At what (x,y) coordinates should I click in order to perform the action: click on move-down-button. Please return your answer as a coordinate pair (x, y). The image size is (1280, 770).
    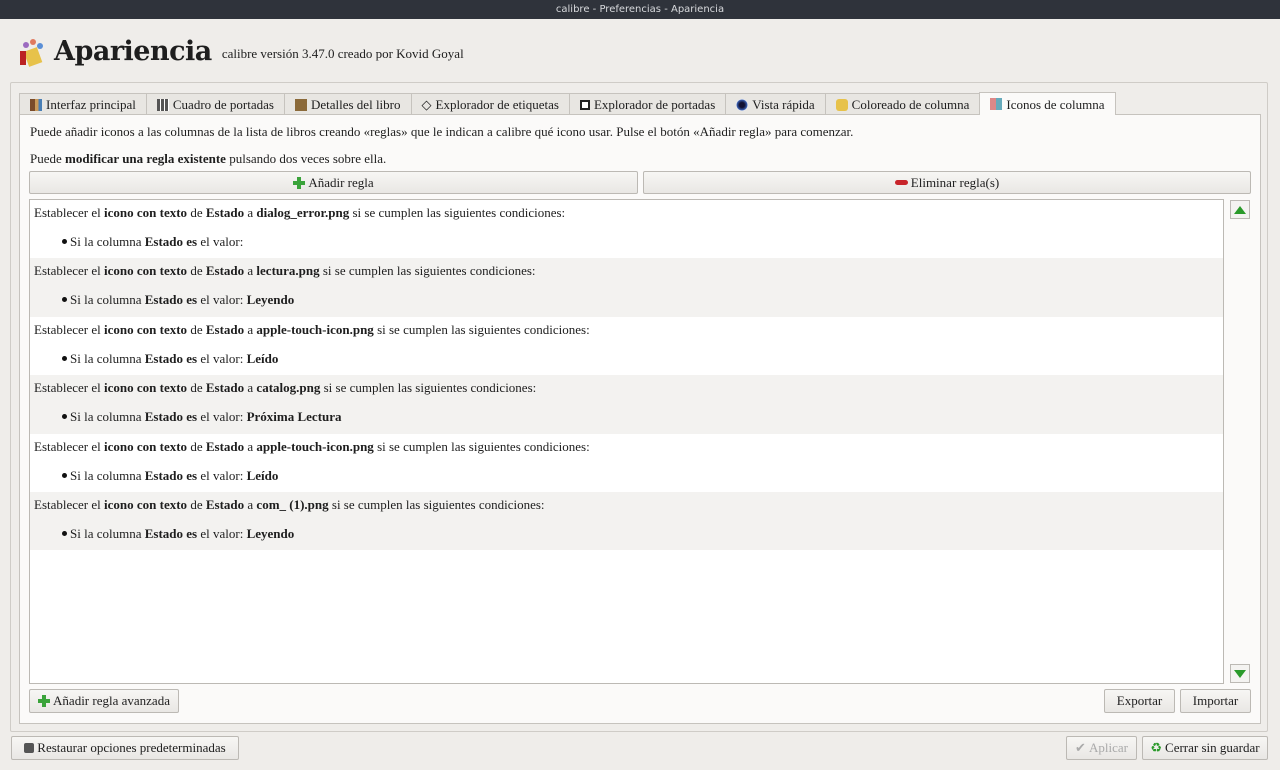
    Looking at the image, I should click on (1240, 673).